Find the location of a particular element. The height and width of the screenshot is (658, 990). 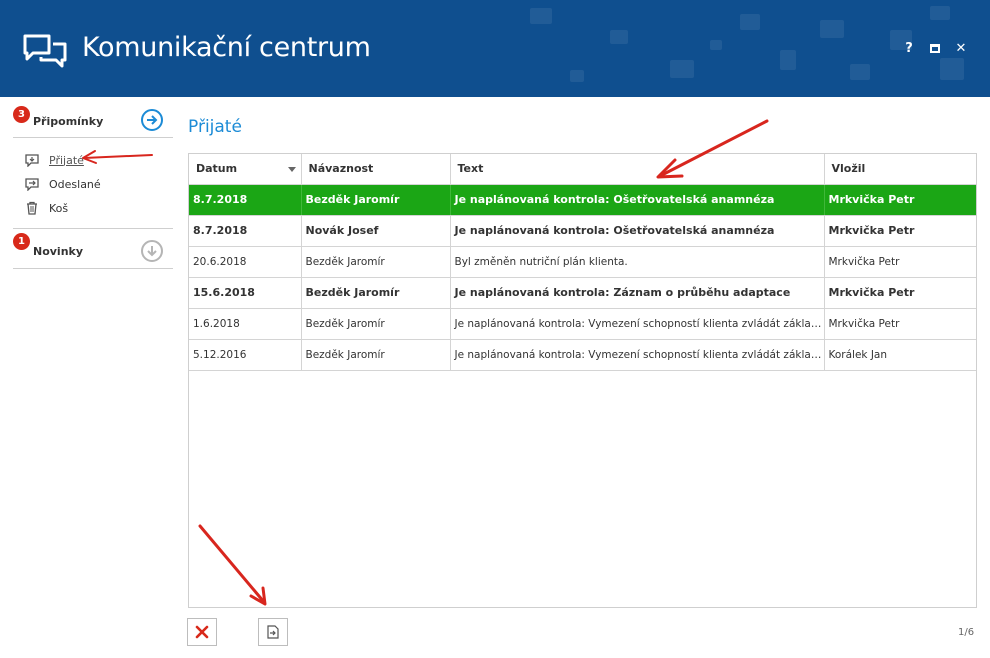

cell-text: Byl změněn nutriční plán klienta. is located at coordinates (637, 262).